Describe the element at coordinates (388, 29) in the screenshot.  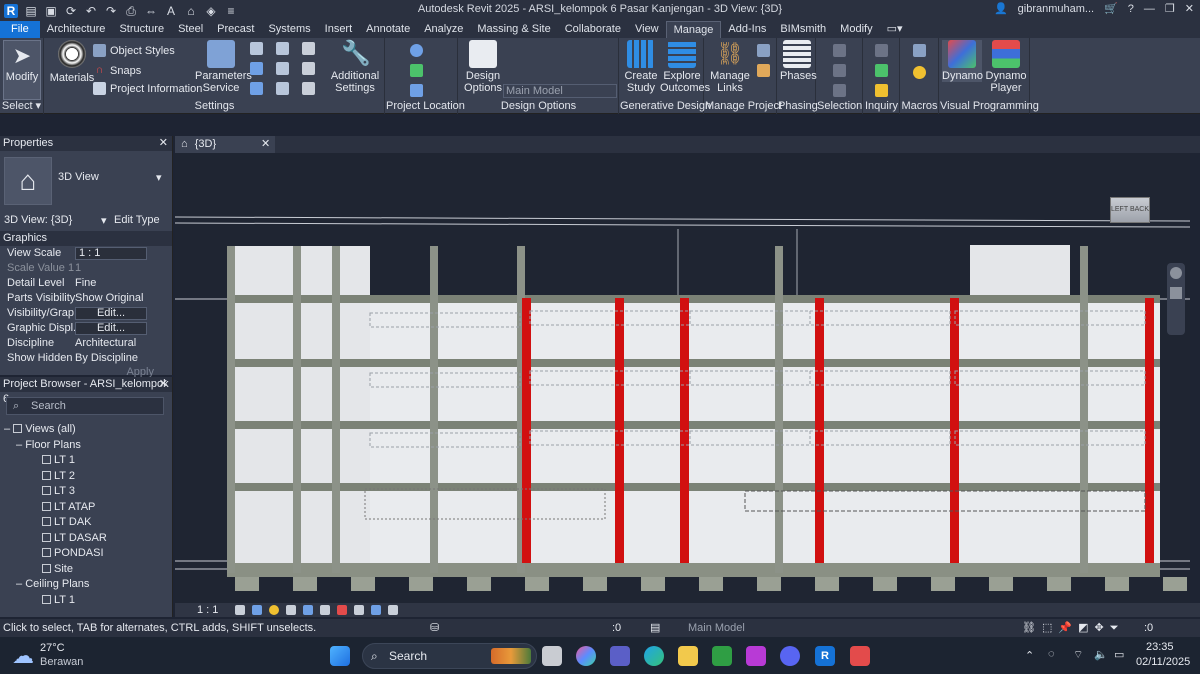
I see `tab-annotate: Annotate` at that location.